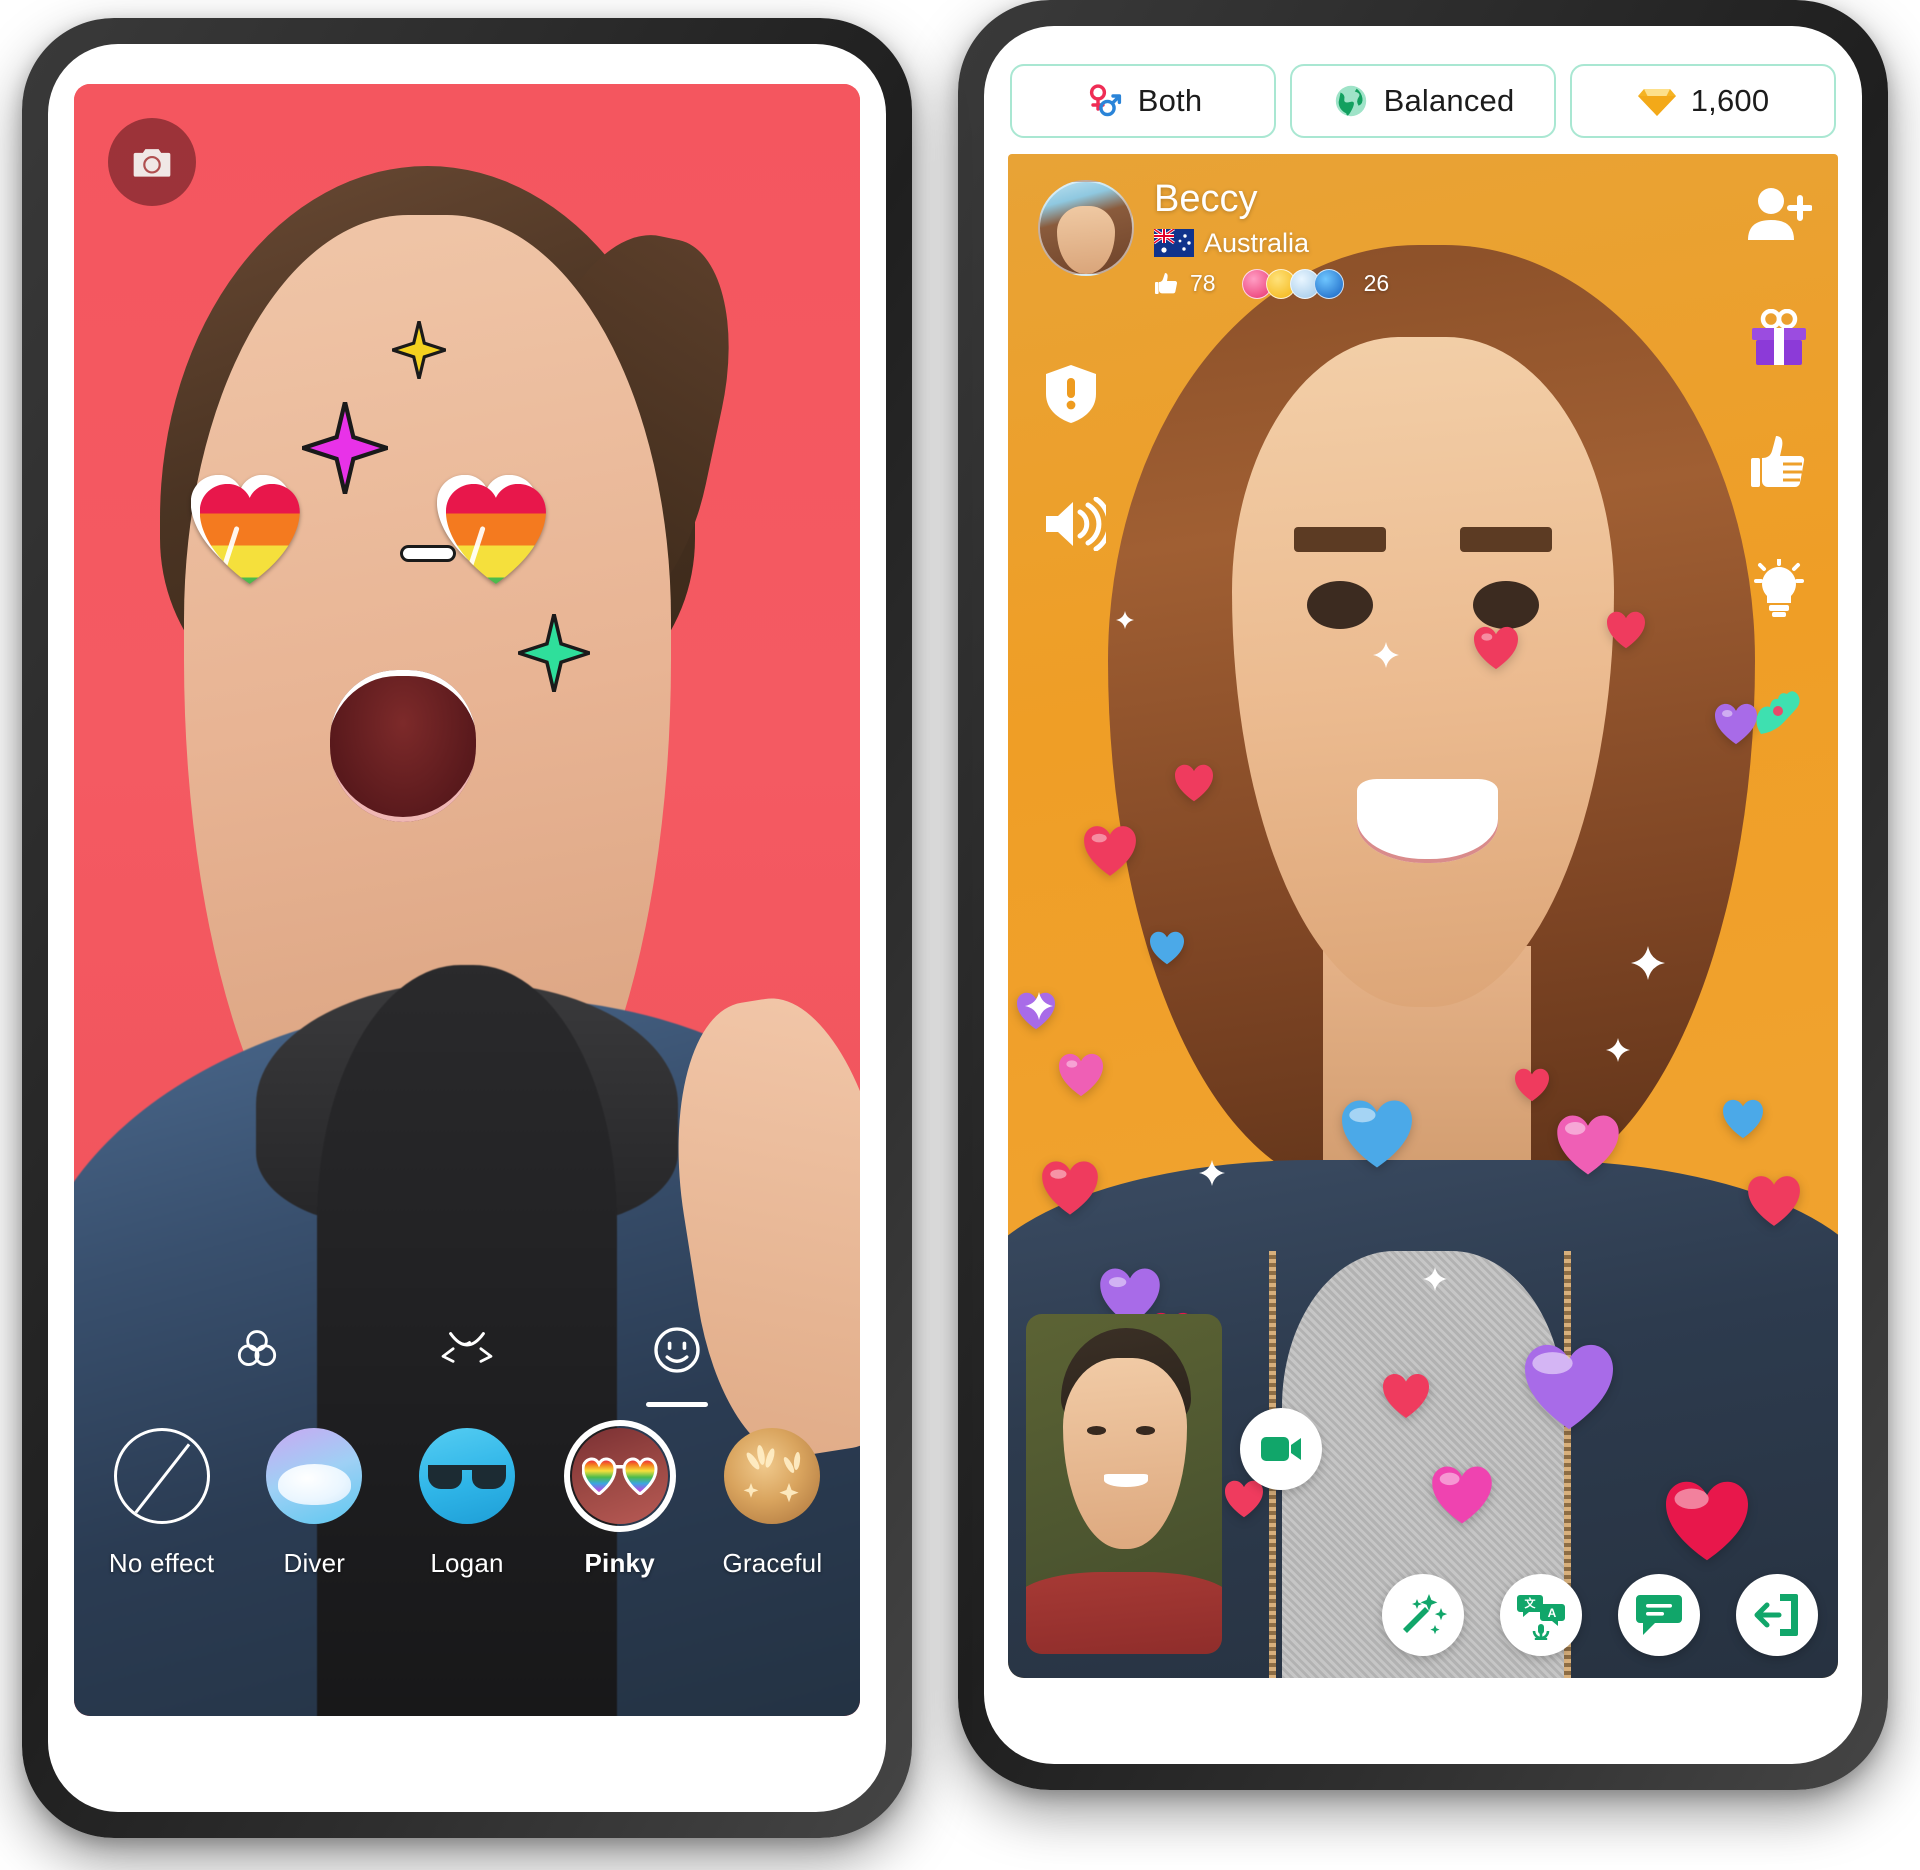 The width and height of the screenshot is (1920, 1870). What do you see at coordinates (1427, 820) in the screenshot?
I see `remote-smile` at bounding box center [1427, 820].